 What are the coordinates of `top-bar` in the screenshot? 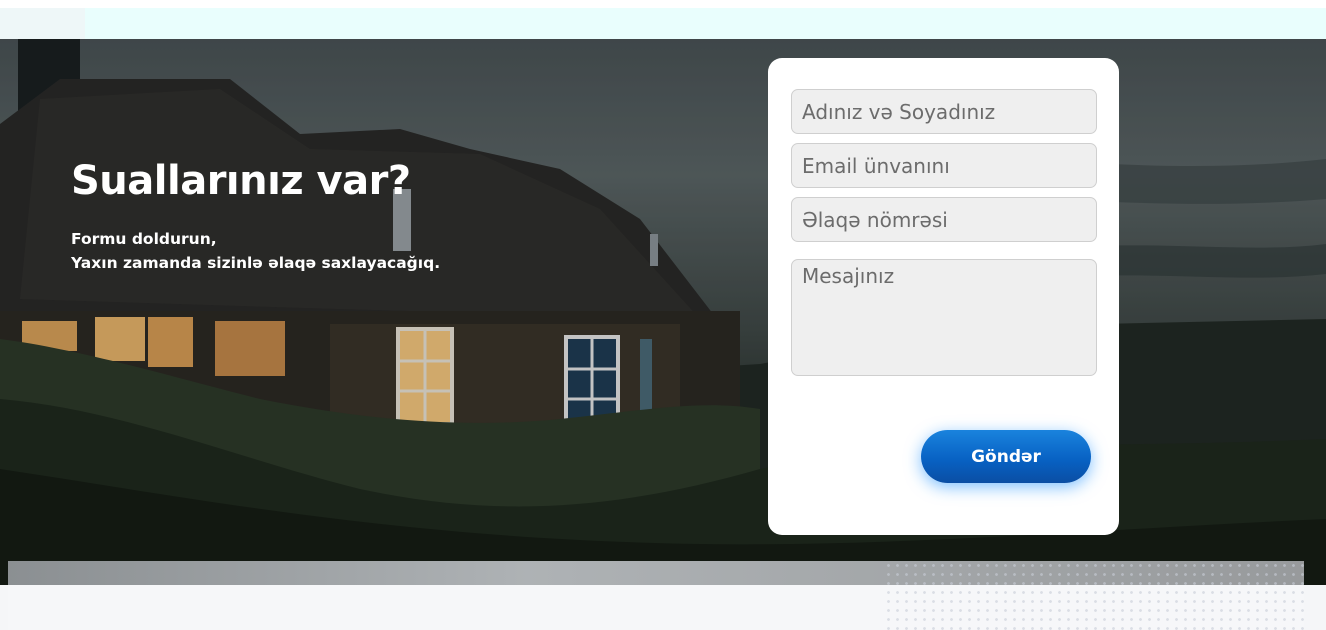 It's located at (663, 19).